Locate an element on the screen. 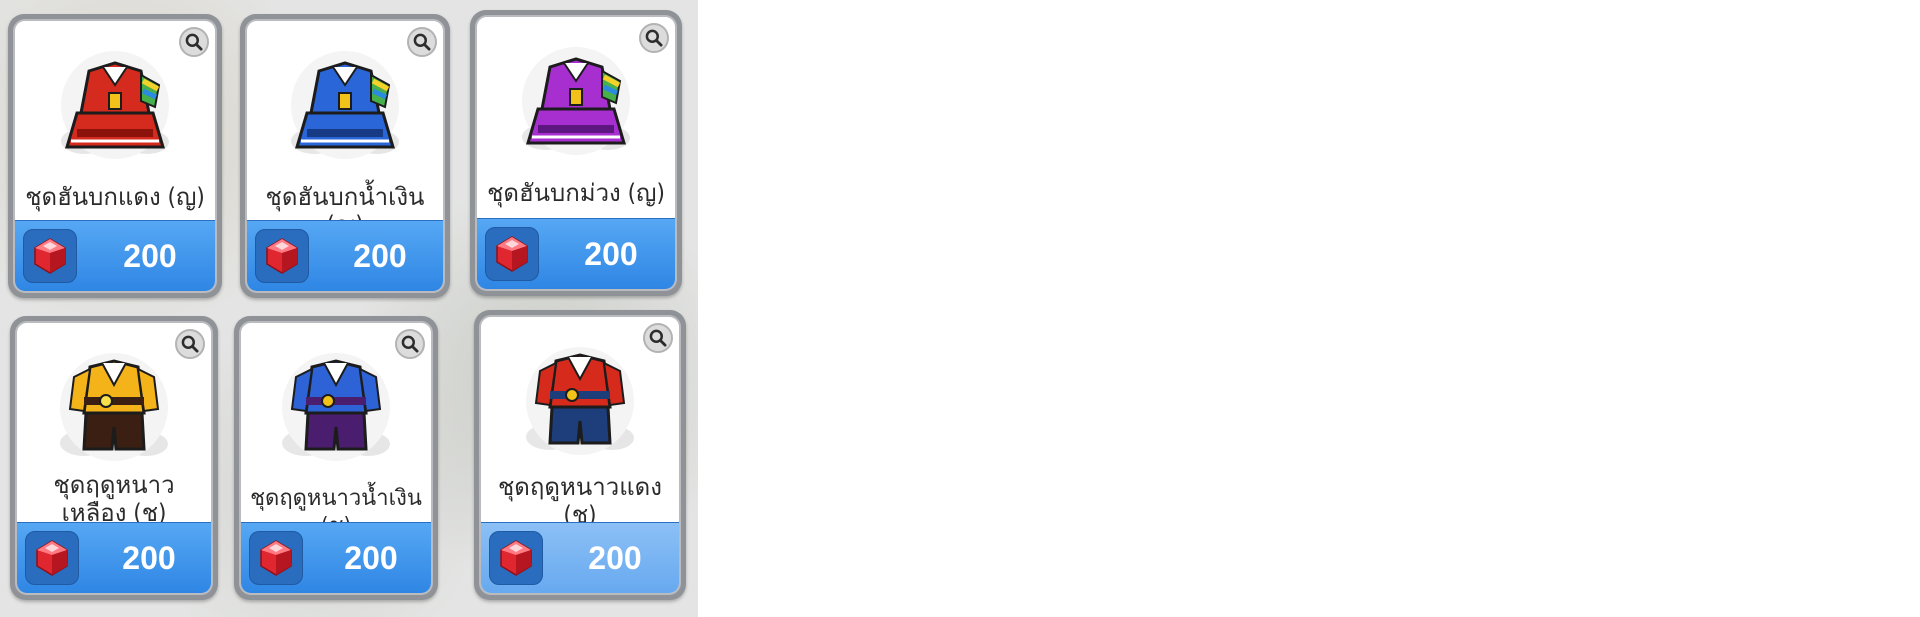  shop-item-card-body: ชุดฮันบกน้ำเงิน (ญ) 200 is located at coordinates (345, 156).